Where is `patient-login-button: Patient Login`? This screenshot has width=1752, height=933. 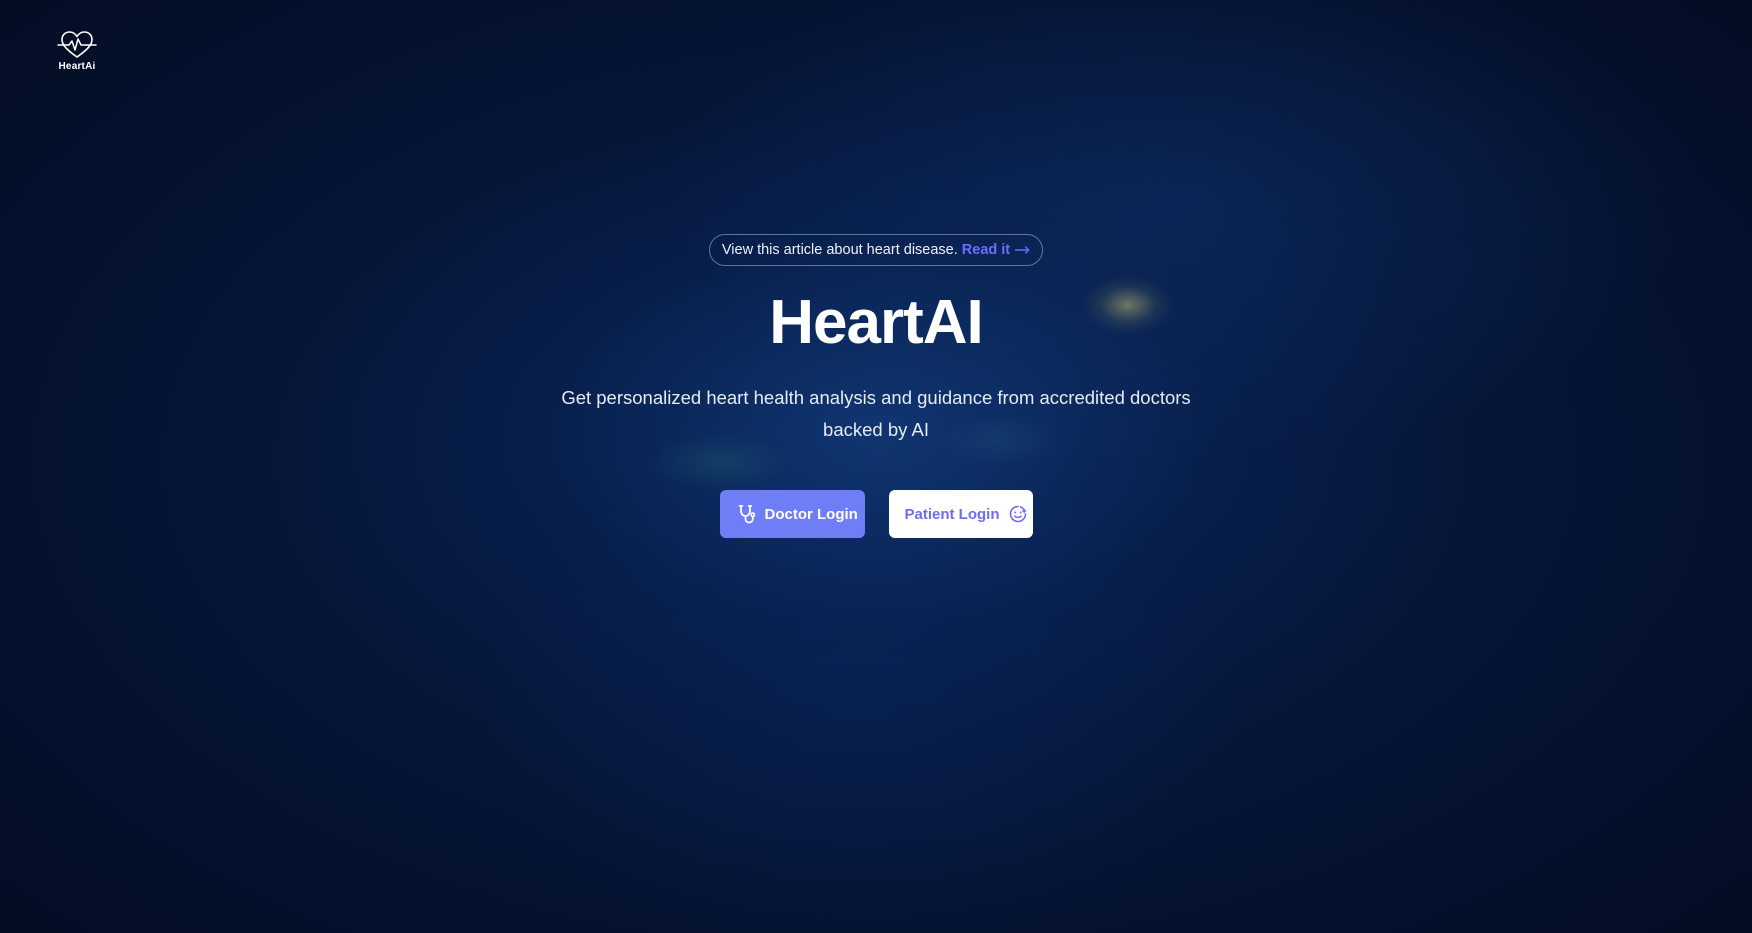 patient-login-button: Patient Login is located at coordinates (960, 514).